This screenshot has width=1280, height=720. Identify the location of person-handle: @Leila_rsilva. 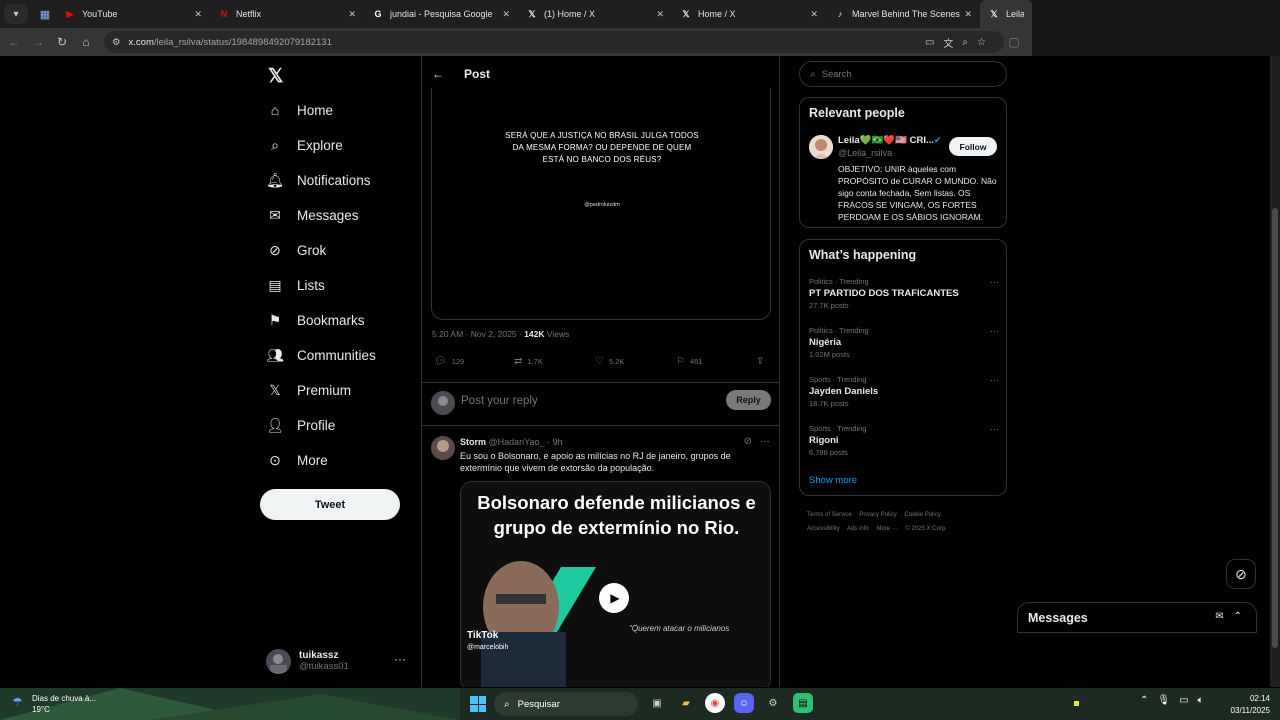
(865, 153).